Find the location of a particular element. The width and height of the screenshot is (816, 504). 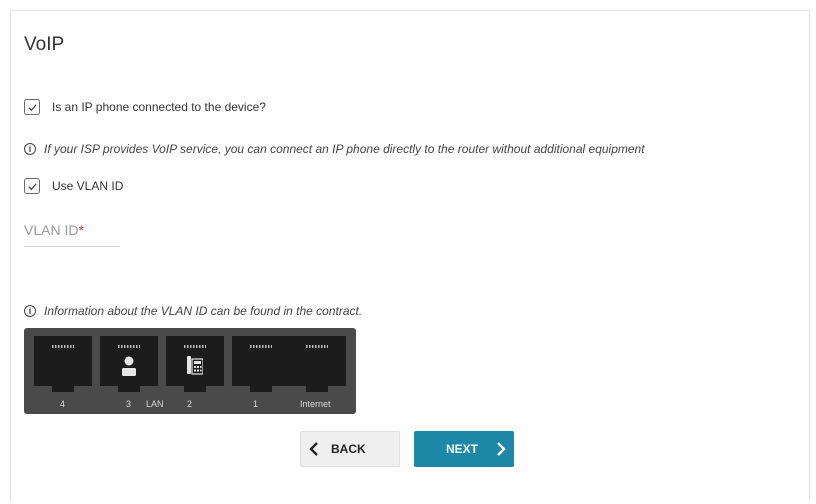

port-label-internet: Internet is located at coordinates (315, 404).